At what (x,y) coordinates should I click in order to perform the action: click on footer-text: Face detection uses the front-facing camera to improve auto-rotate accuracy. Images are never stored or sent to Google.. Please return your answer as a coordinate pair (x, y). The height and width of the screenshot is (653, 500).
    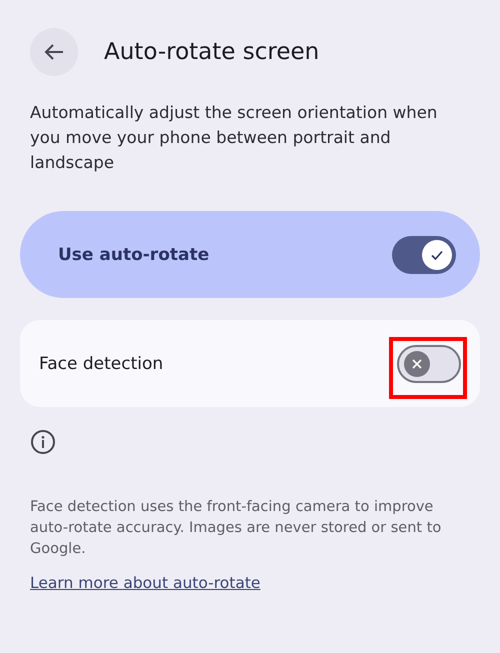
    Looking at the image, I should click on (236, 528).